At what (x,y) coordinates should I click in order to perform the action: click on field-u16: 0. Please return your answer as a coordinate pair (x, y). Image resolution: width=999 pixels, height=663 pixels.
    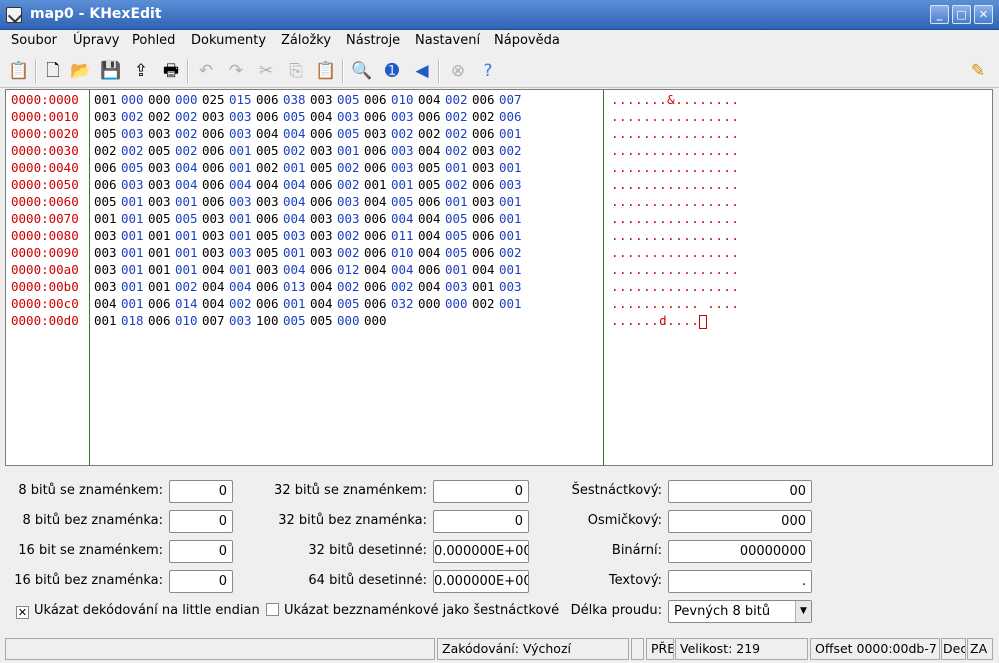
    Looking at the image, I should click on (201, 581).